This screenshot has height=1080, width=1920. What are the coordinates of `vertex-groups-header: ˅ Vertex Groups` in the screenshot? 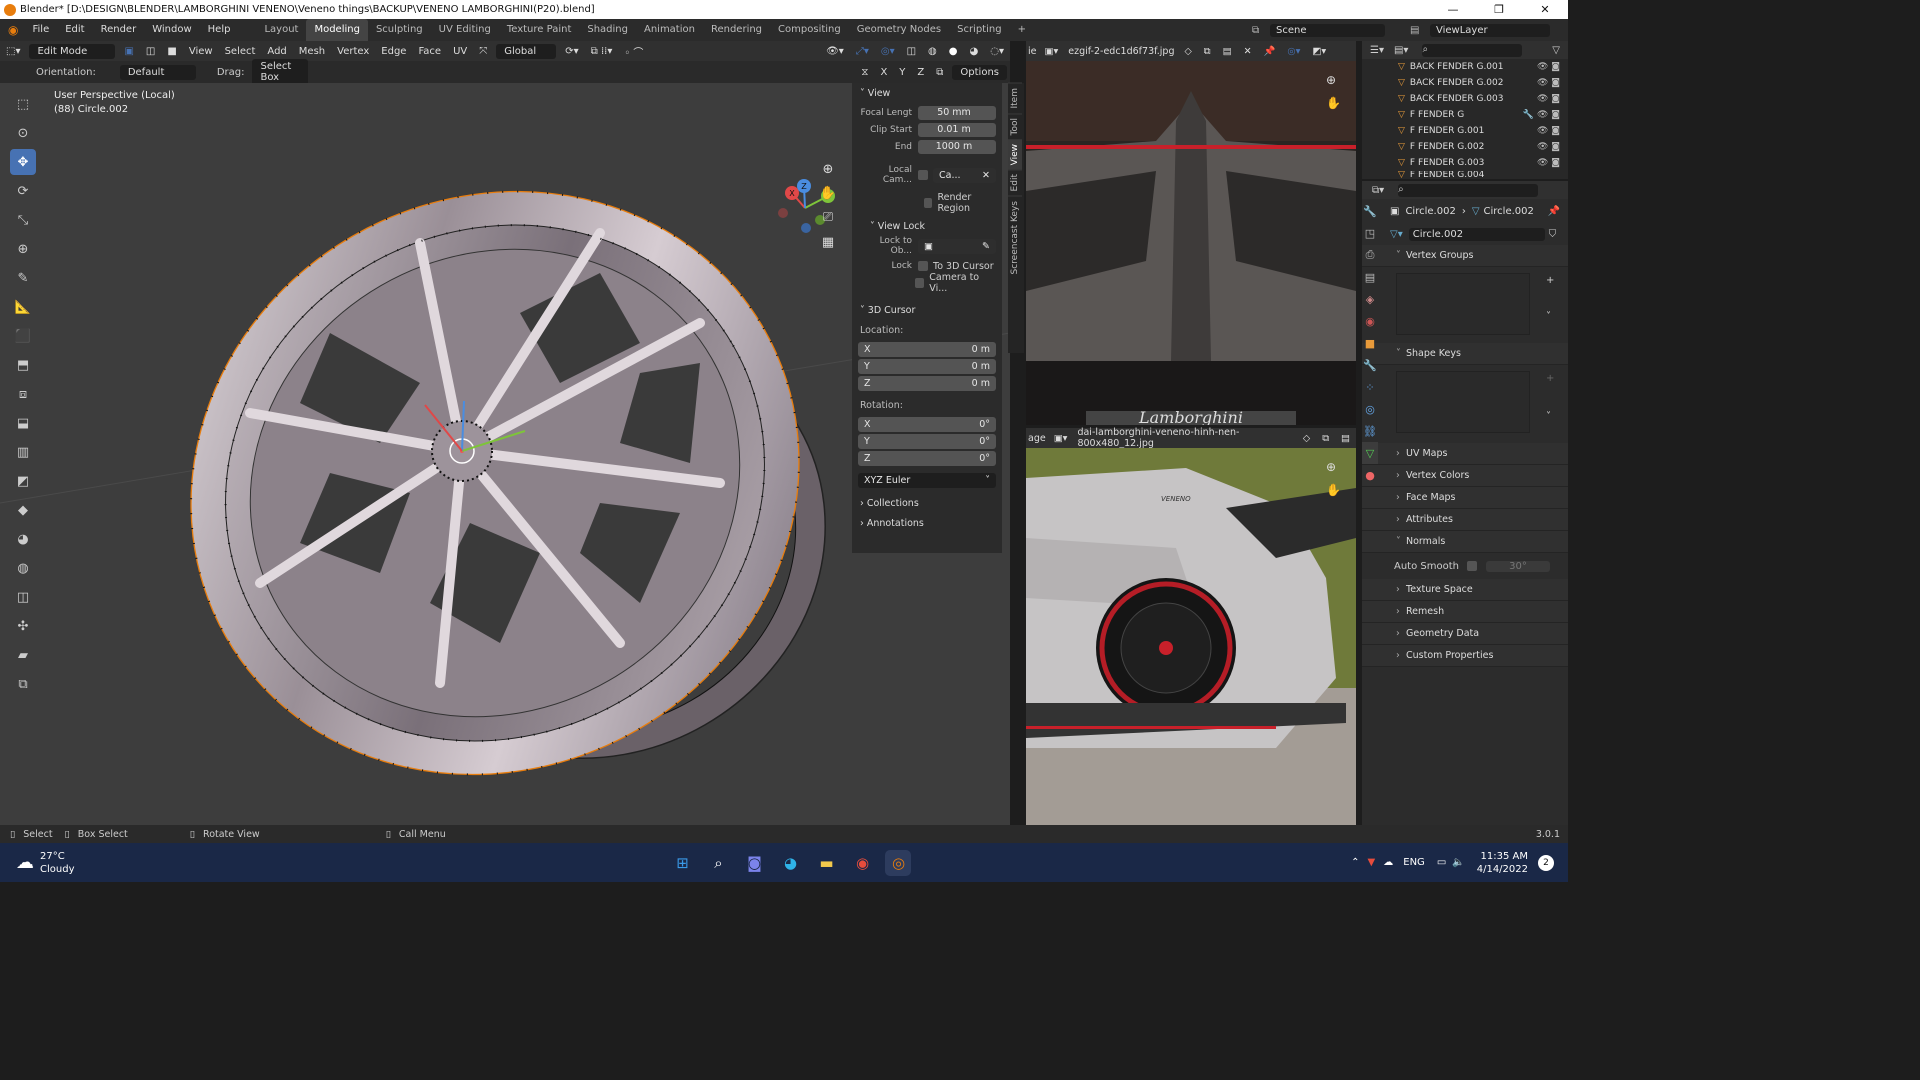 It's located at (1465, 256).